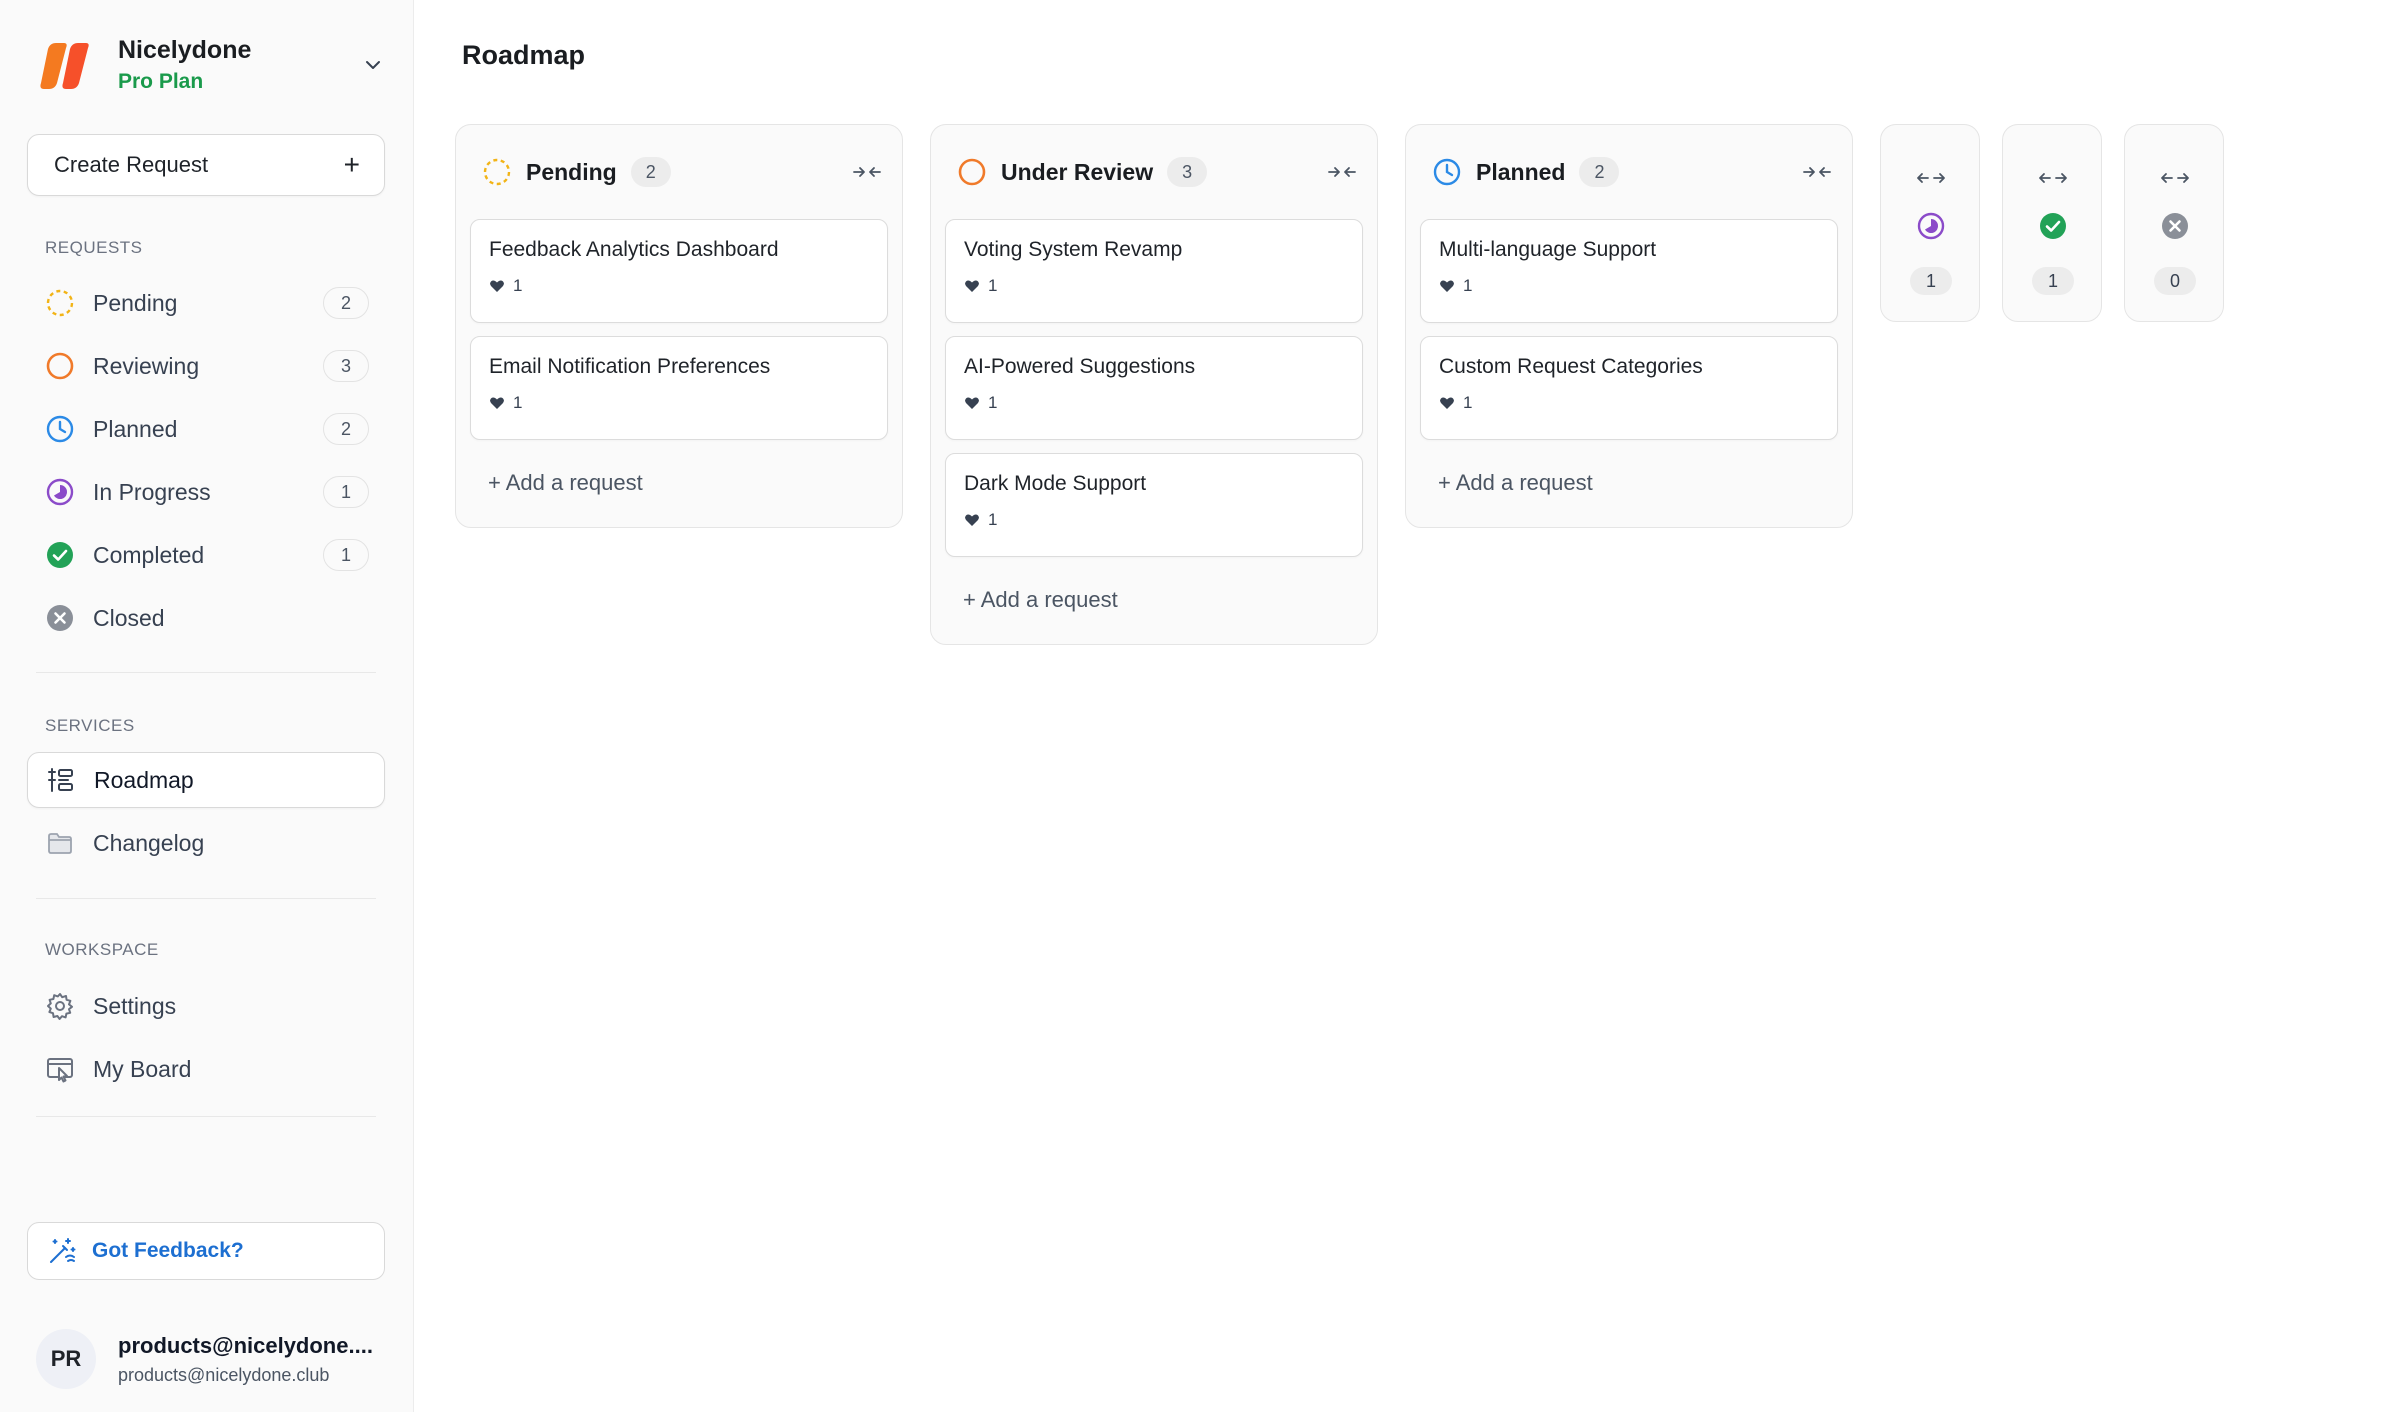 The width and height of the screenshot is (2400, 1412). Describe the element at coordinates (1930, 223) in the screenshot. I see `collapsed-column-in-progress: 1` at that location.